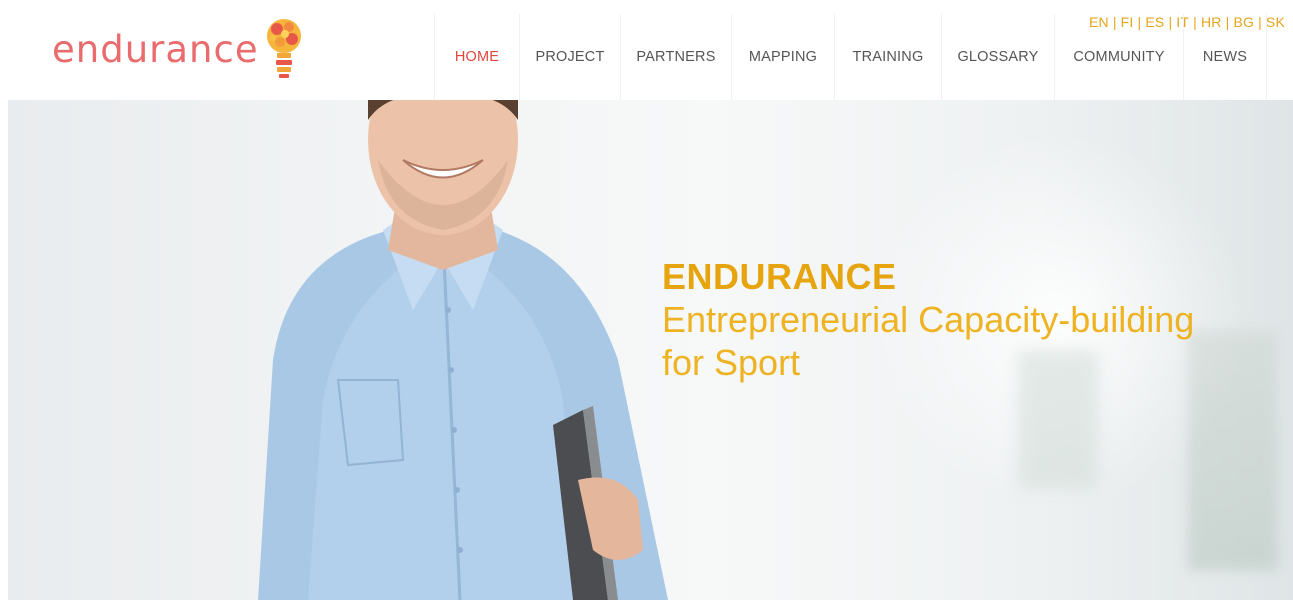 The height and width of the screenshot is (600, 1293). What do you see at coordinates (779, 276) in the screenshot?
I see `hero-title: ENDURANCE` at bounding box center [779, 276].